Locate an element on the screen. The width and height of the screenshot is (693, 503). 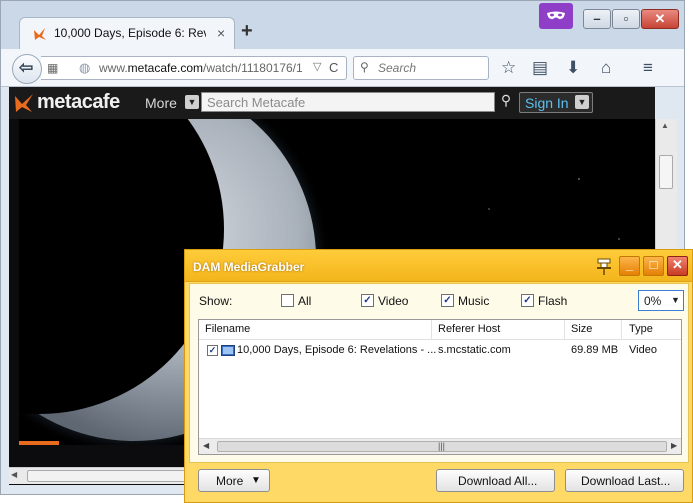
list-horizontal-scrollbar: ◀ ||| ▶ is located at coordinates (440, 446).